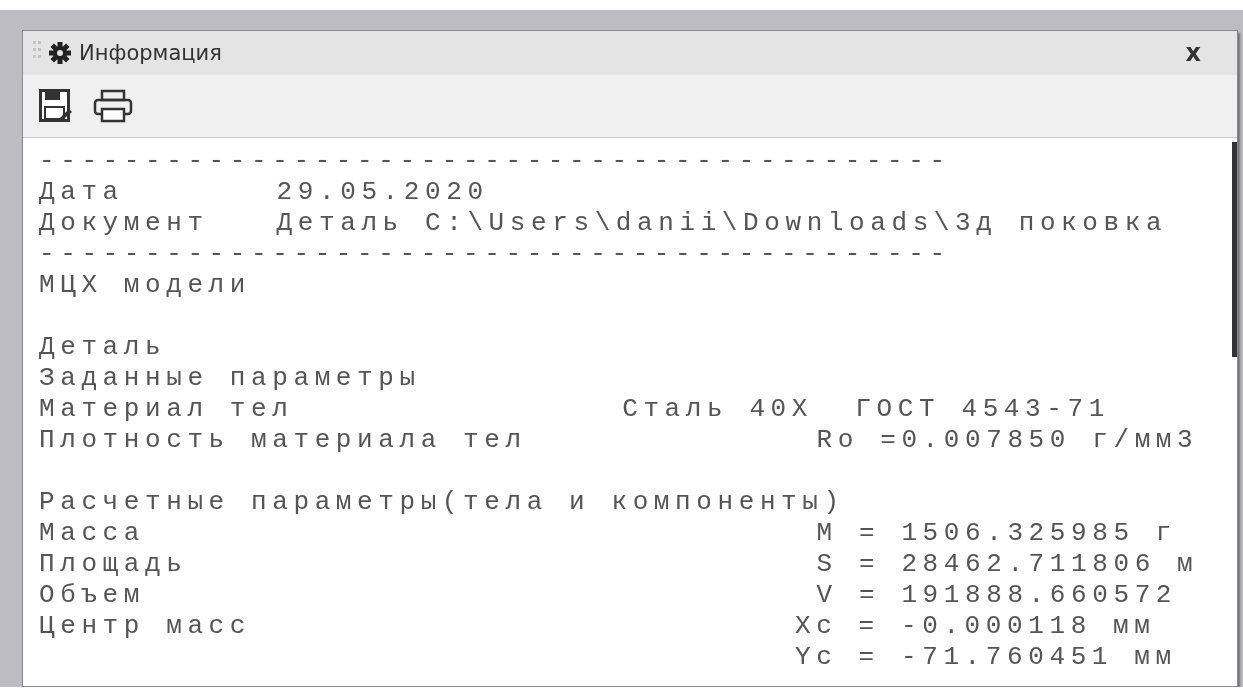 This screenshot has height=697, width=1243. I want to click on field-value: 29.05.2020, so click(382, 192).